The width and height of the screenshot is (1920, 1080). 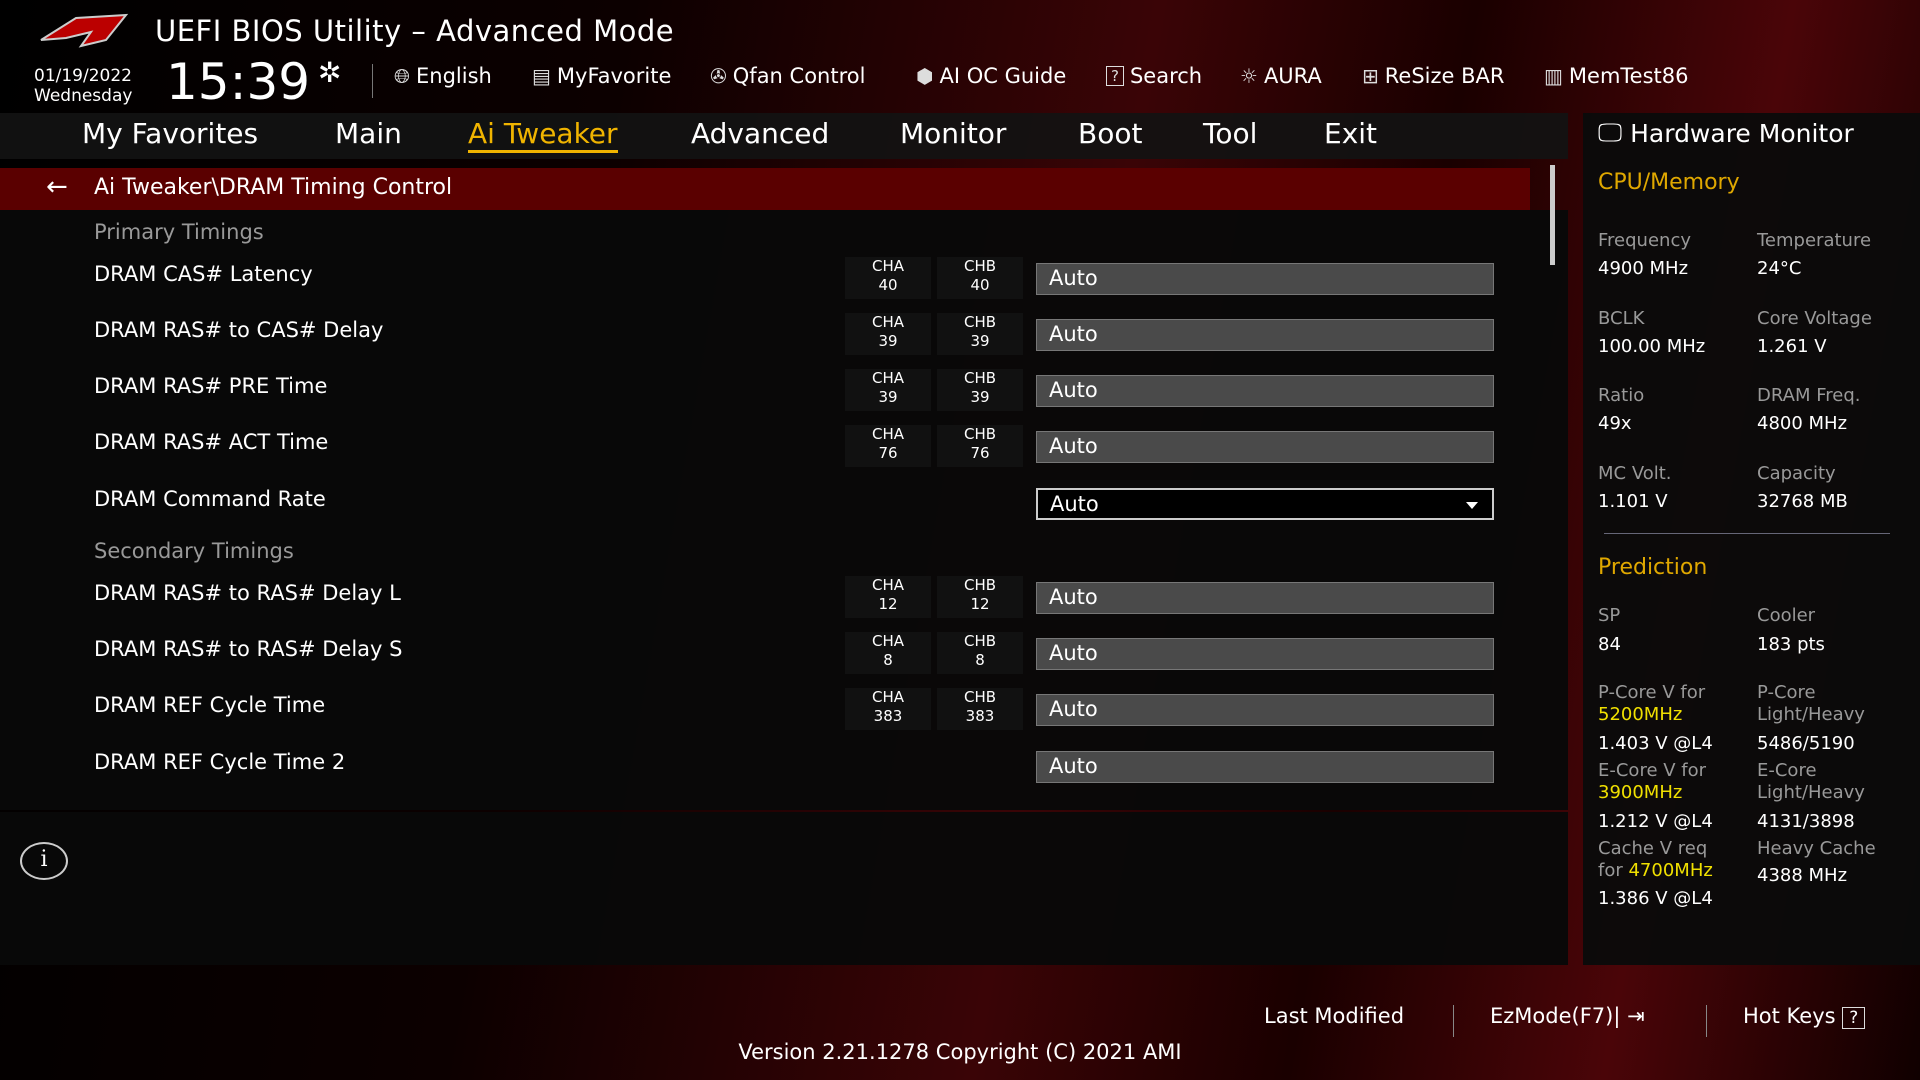 I want to click on label: MemTest86, so click(x=1628, y=76).